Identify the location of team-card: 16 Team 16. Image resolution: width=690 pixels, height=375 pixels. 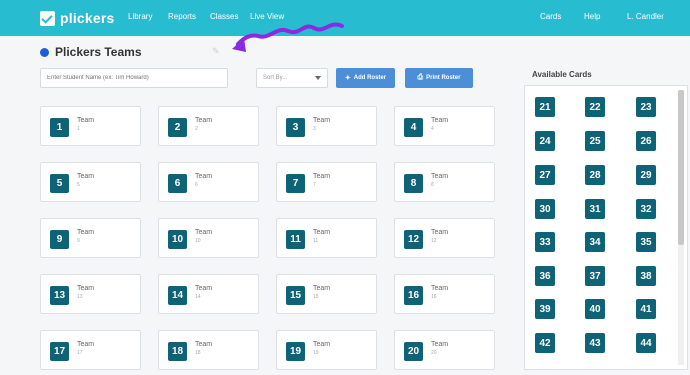
(444, 294).